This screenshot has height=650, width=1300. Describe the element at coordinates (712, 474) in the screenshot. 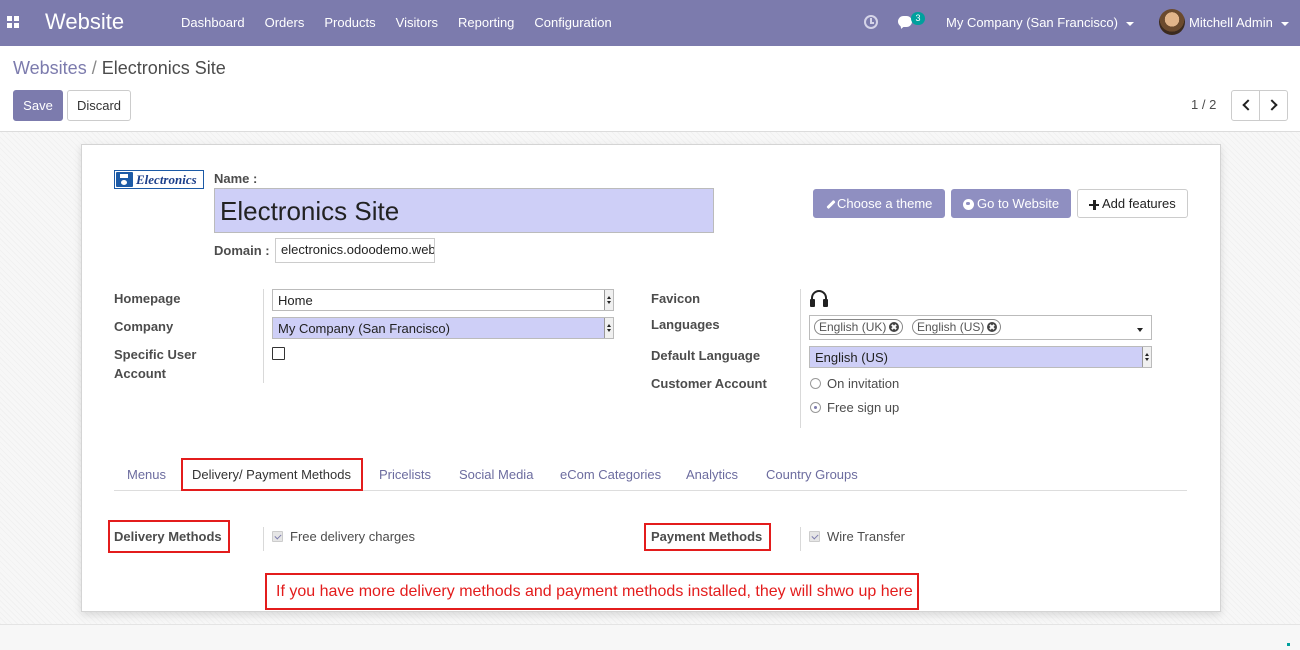

I see `tab-analytics: Analytics` at that location.